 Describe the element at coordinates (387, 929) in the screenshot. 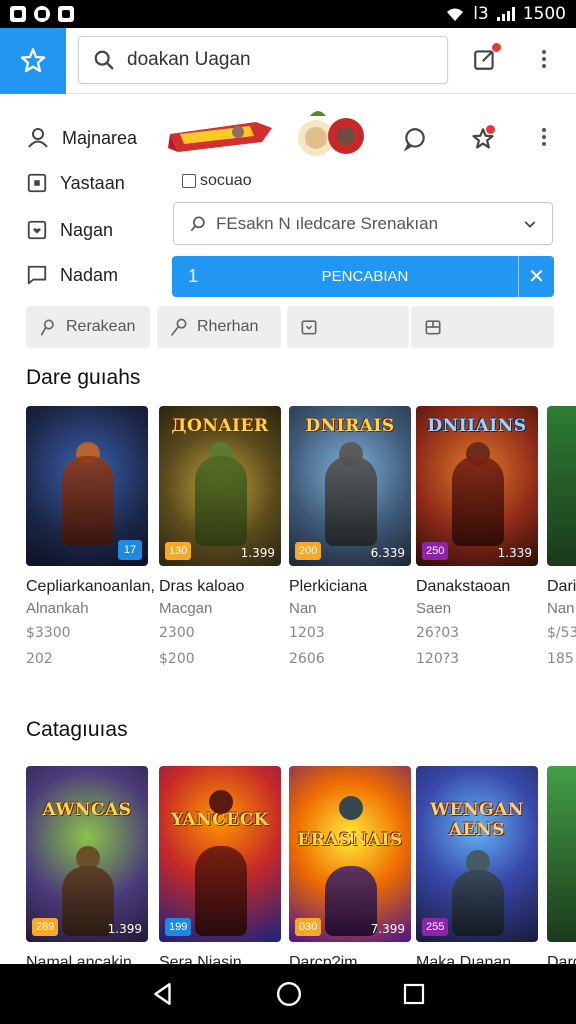

I see `game-count: 7.399` at that location.